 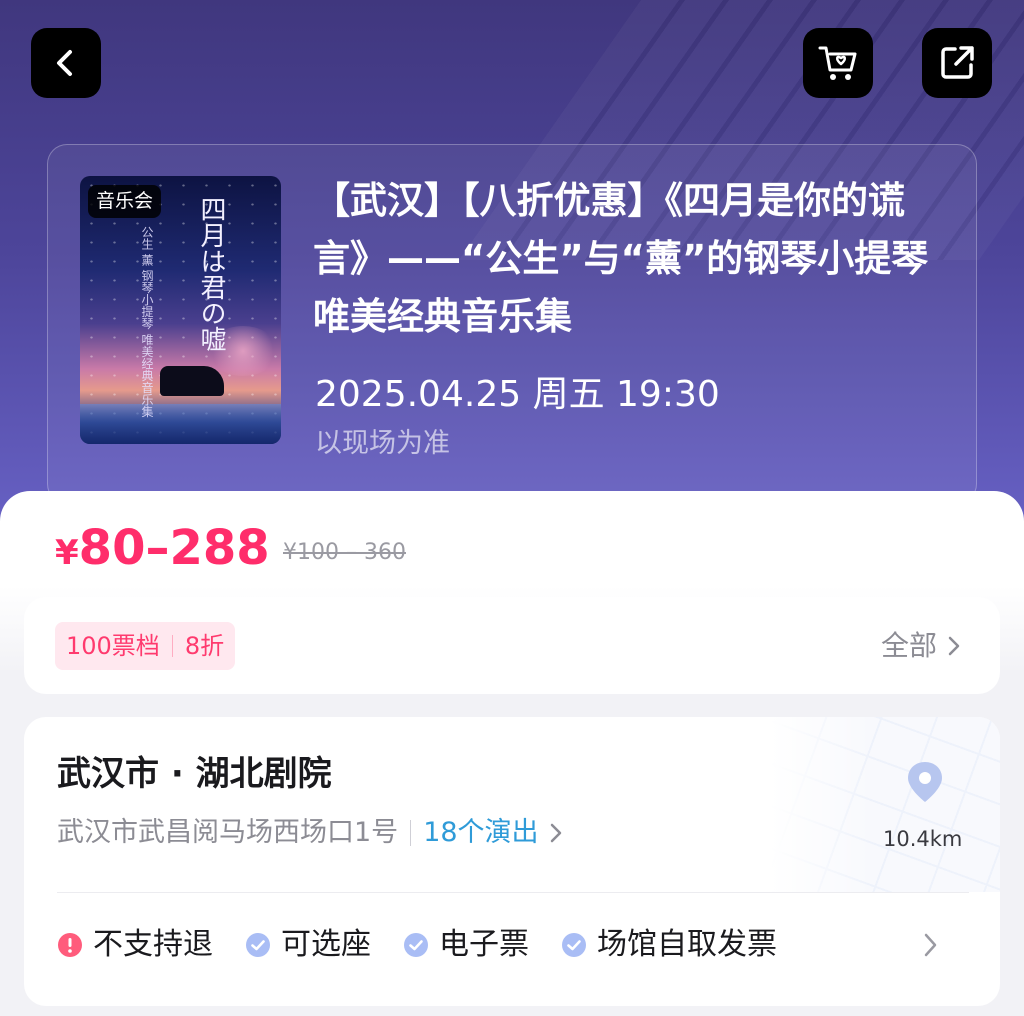 I want to click on venue-name: 武汉市 · 湖北剧院, so click(x=194, y=774).